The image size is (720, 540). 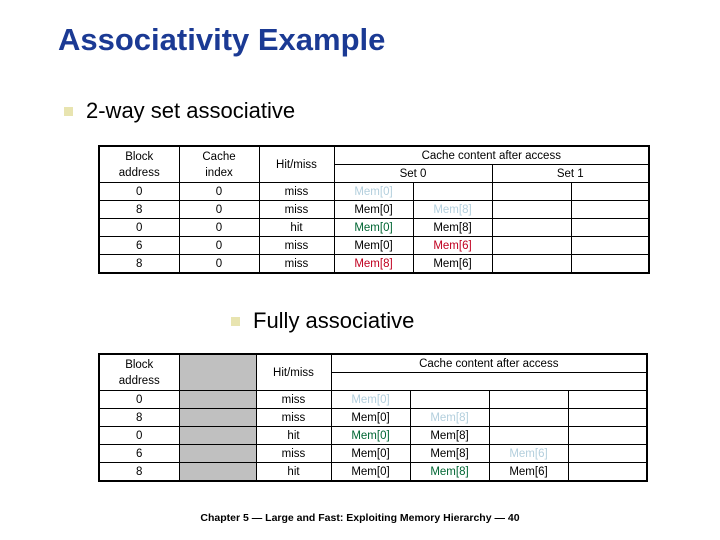 I want to click on header-cache-index: Cache index, so click(x=219, y=164).